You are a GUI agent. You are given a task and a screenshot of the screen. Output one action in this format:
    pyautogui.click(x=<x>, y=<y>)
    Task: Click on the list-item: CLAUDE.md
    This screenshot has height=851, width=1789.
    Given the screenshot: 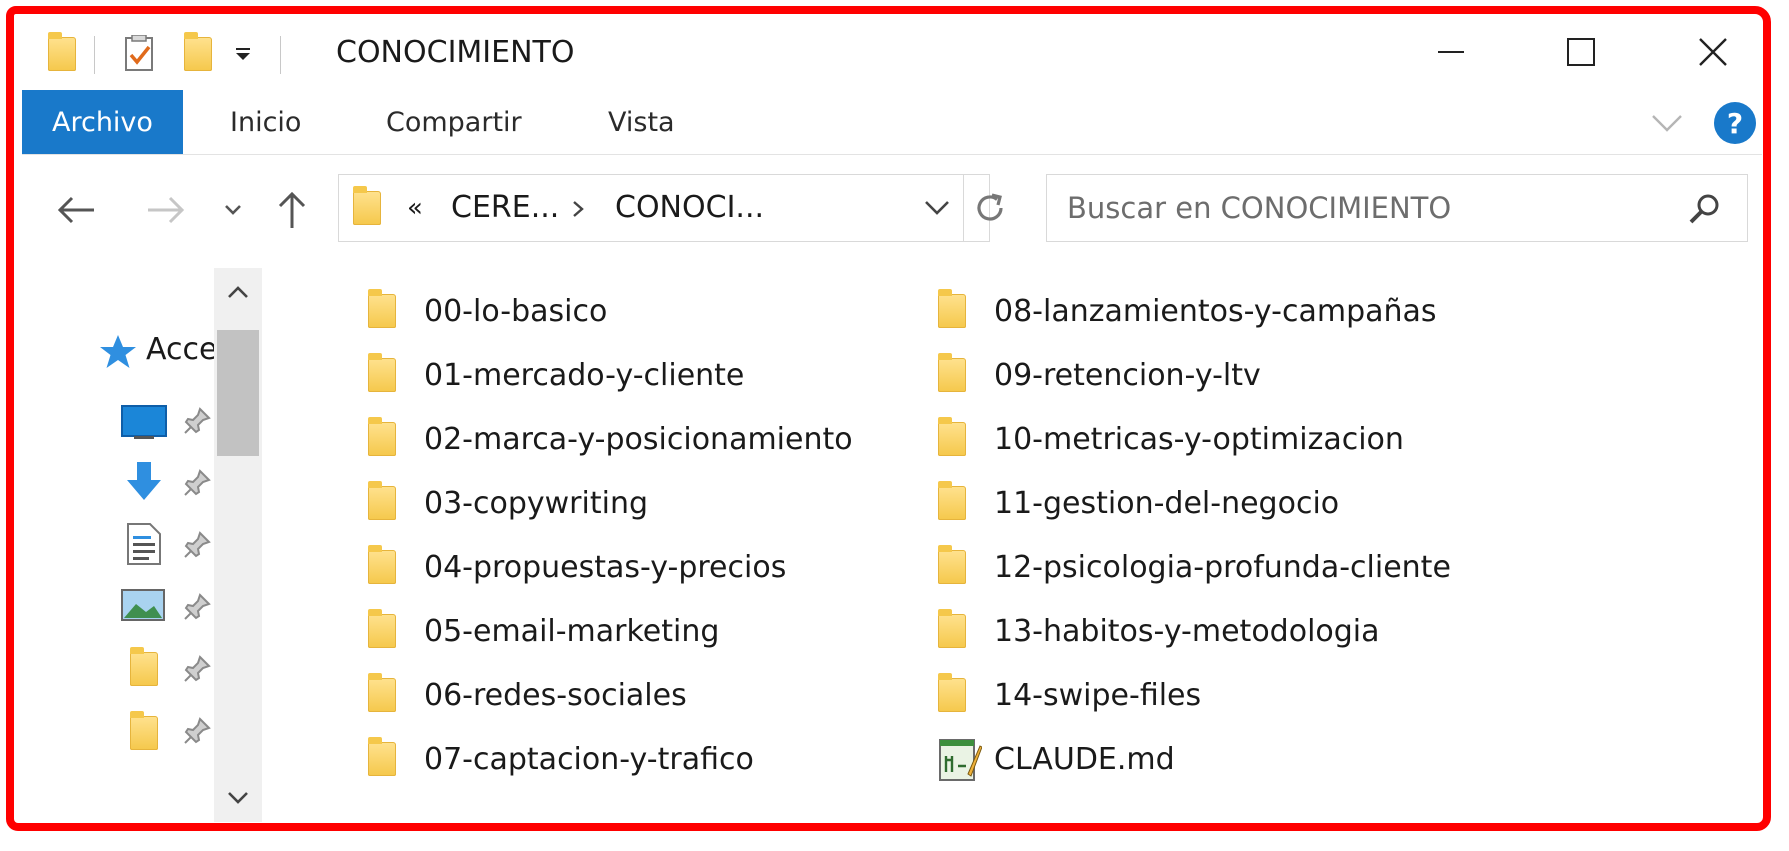 What is the action you would take?
    pyautogui.click(x=1056, y=759)
    